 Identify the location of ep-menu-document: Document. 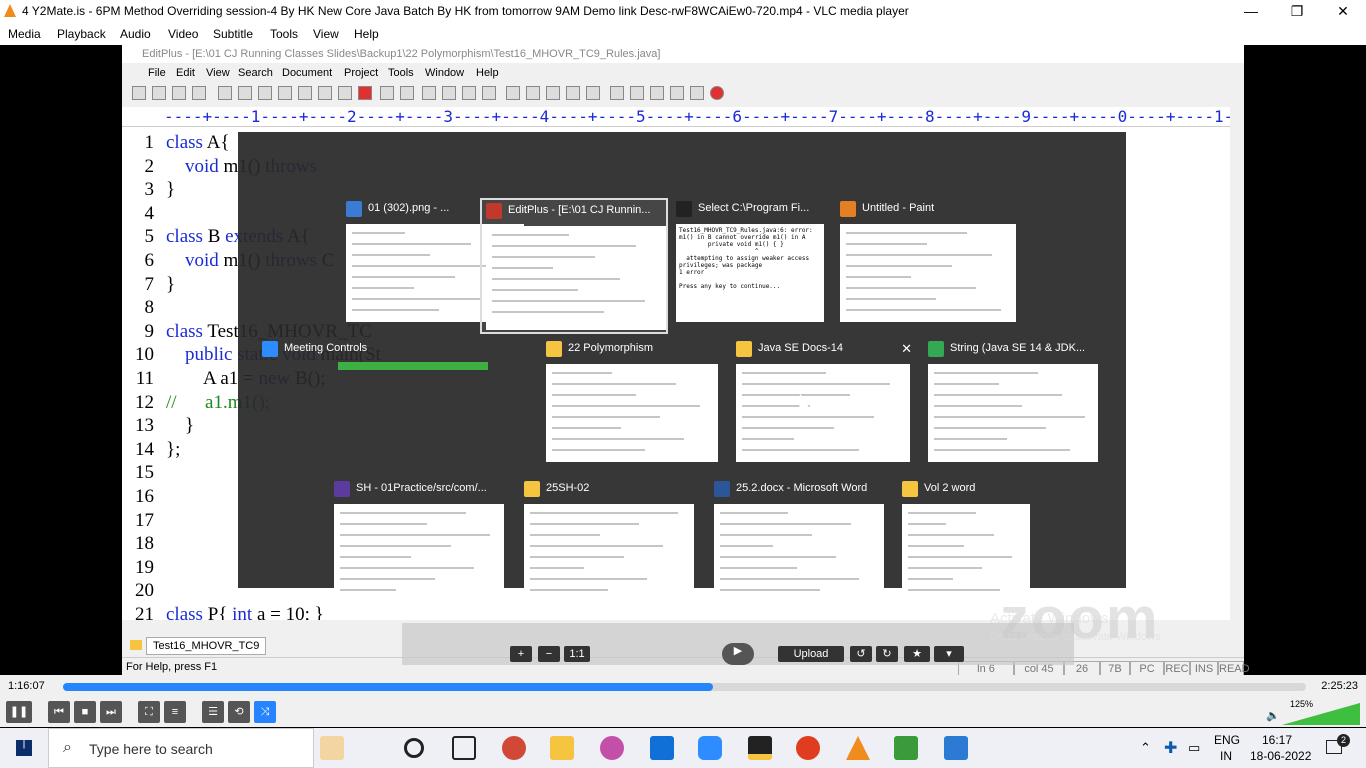
(307, 73).